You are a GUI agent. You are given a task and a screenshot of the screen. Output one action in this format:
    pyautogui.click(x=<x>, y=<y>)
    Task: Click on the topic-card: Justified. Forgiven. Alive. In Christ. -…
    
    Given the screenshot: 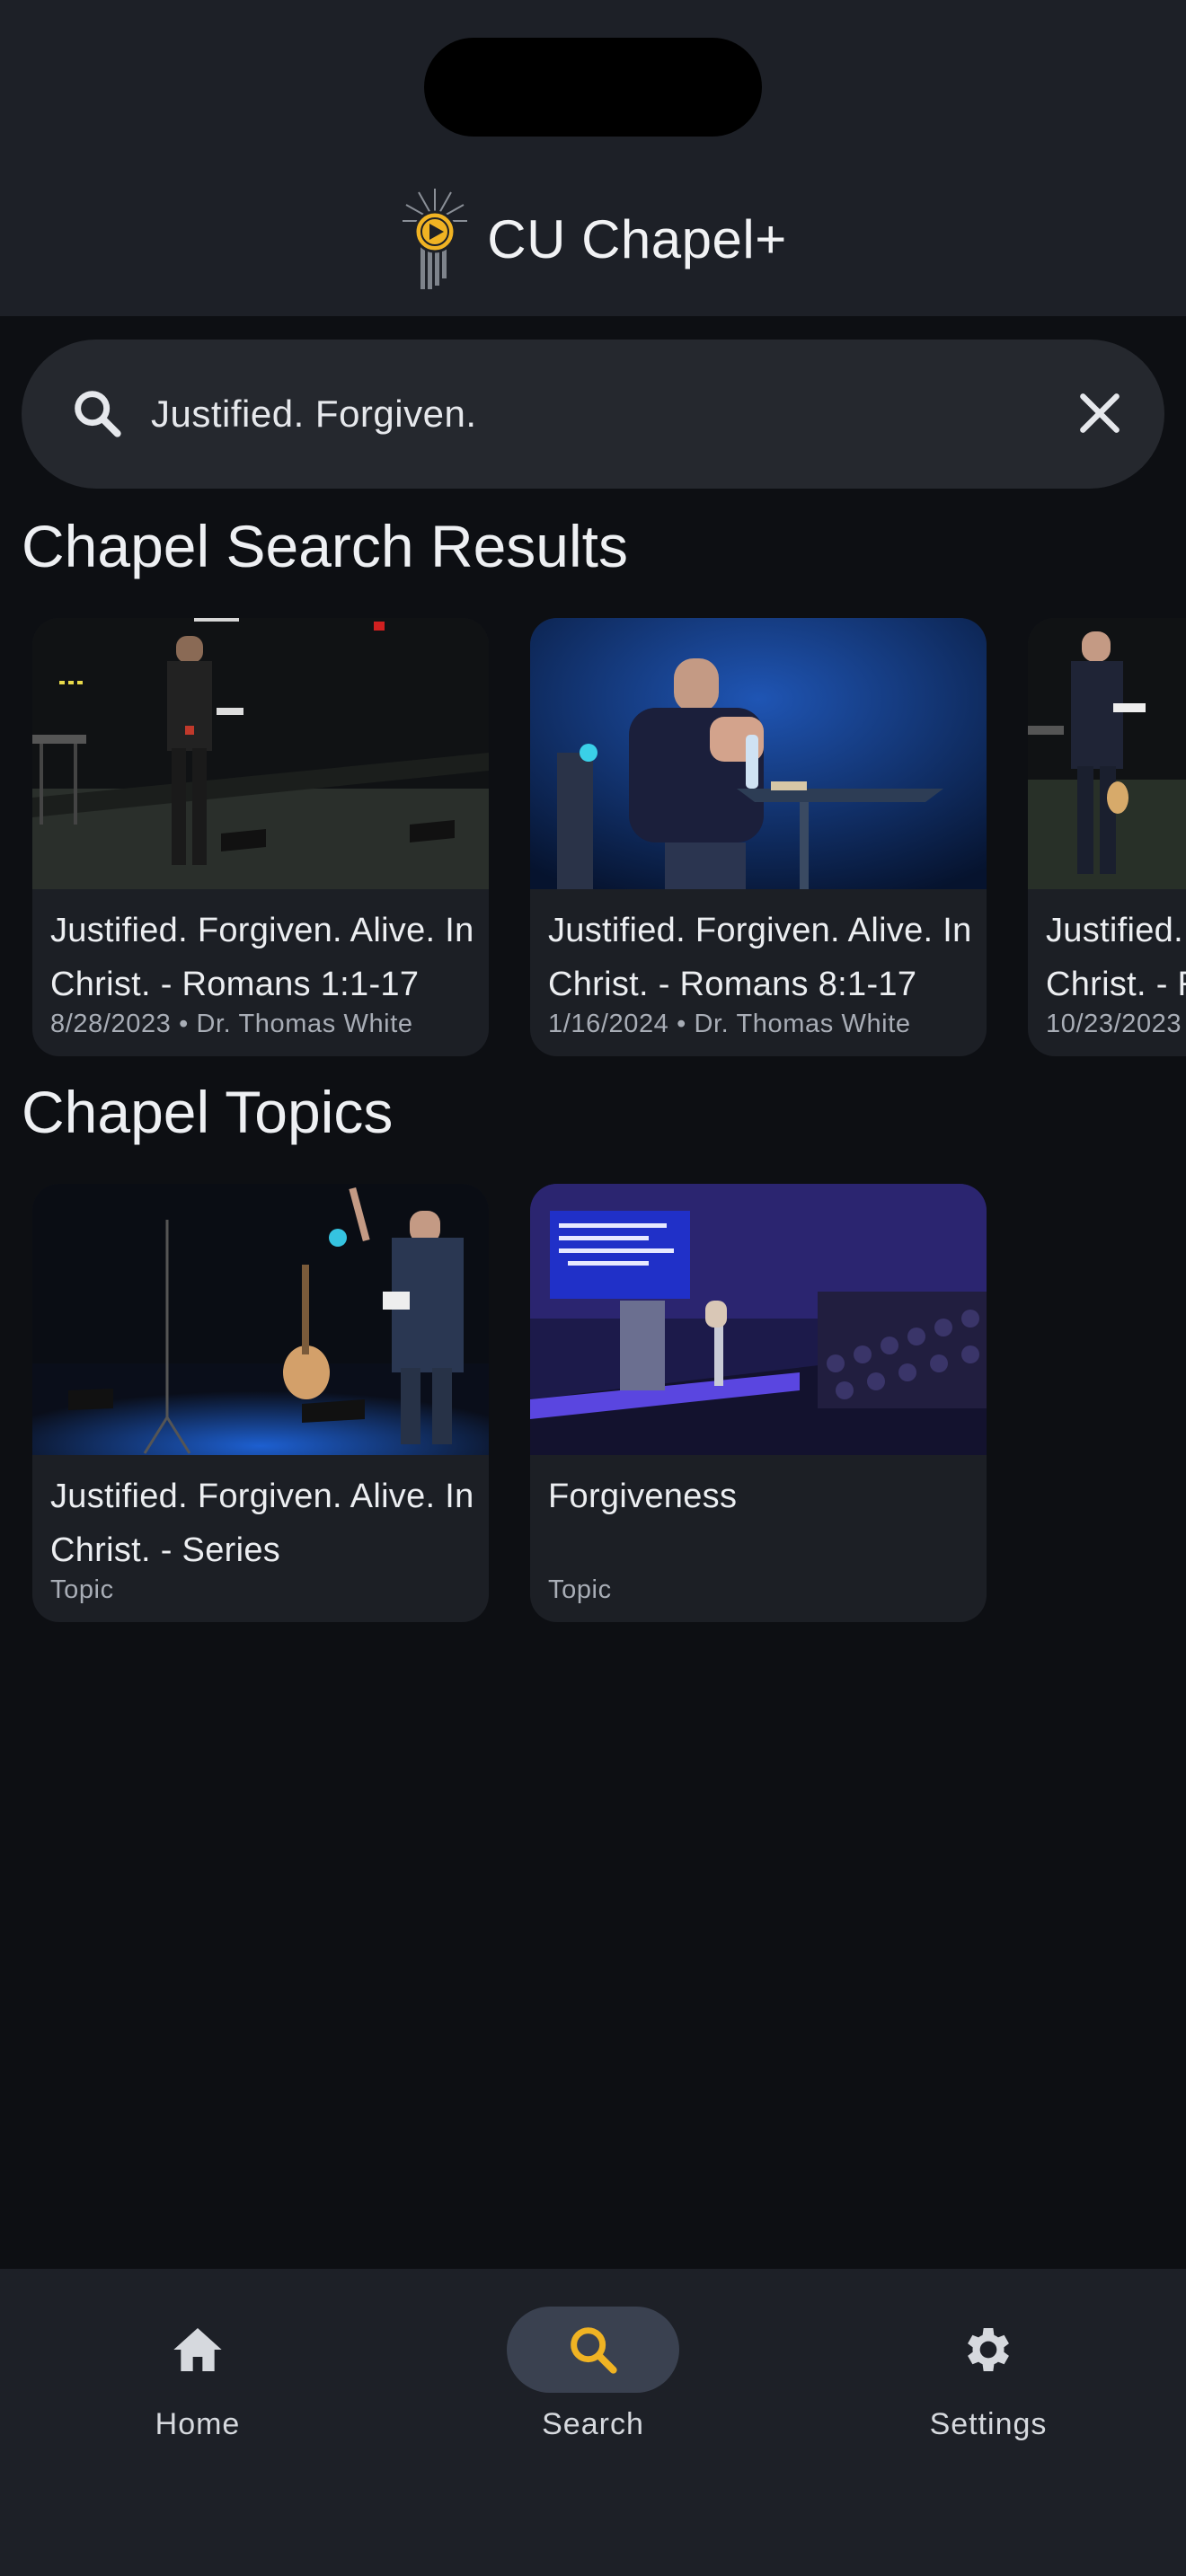 What is the action you would take?
    pyautogui.click(x=260, y=1403)
    